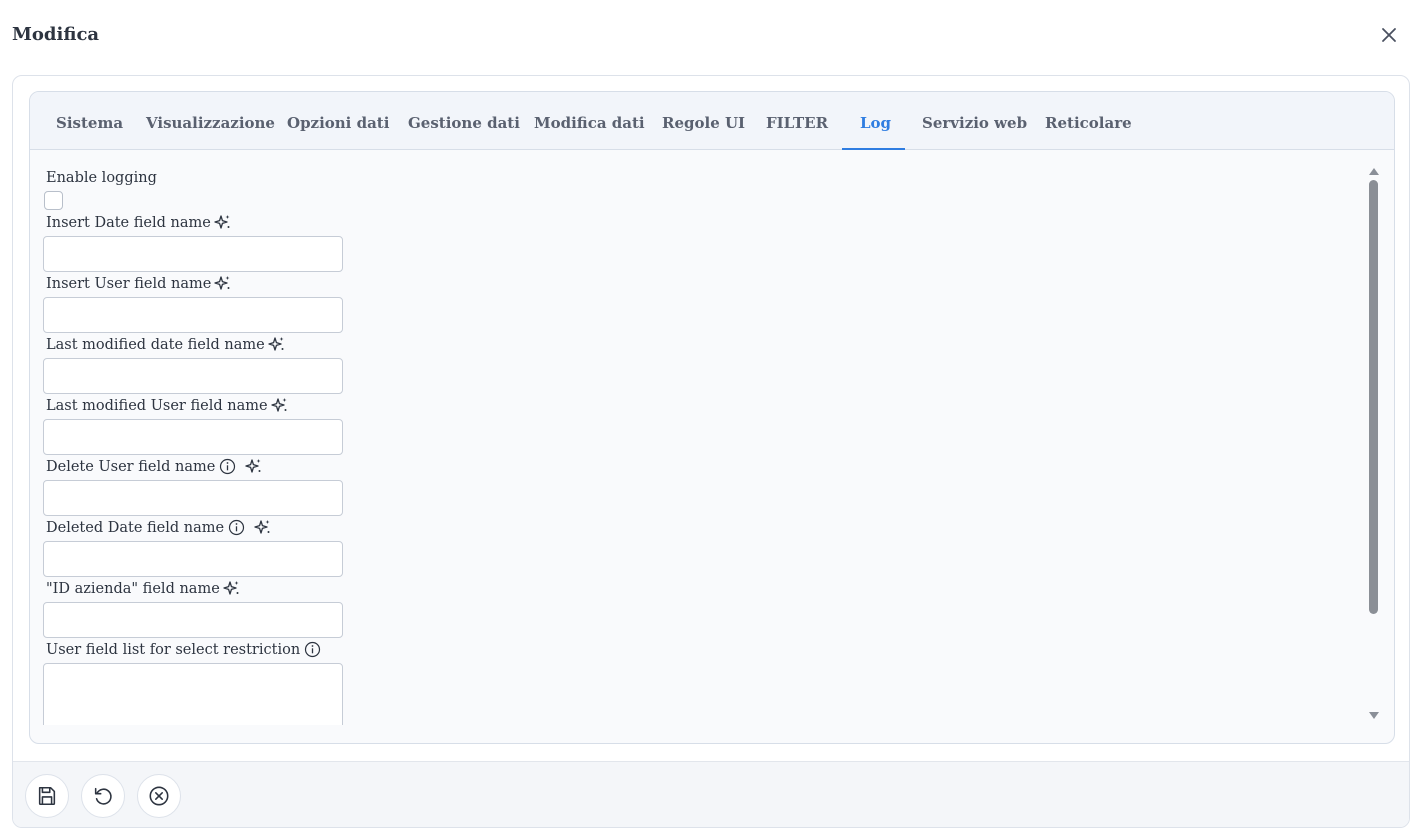  I want to click on scroll-down-arrow-icon, so click(1374, 715).